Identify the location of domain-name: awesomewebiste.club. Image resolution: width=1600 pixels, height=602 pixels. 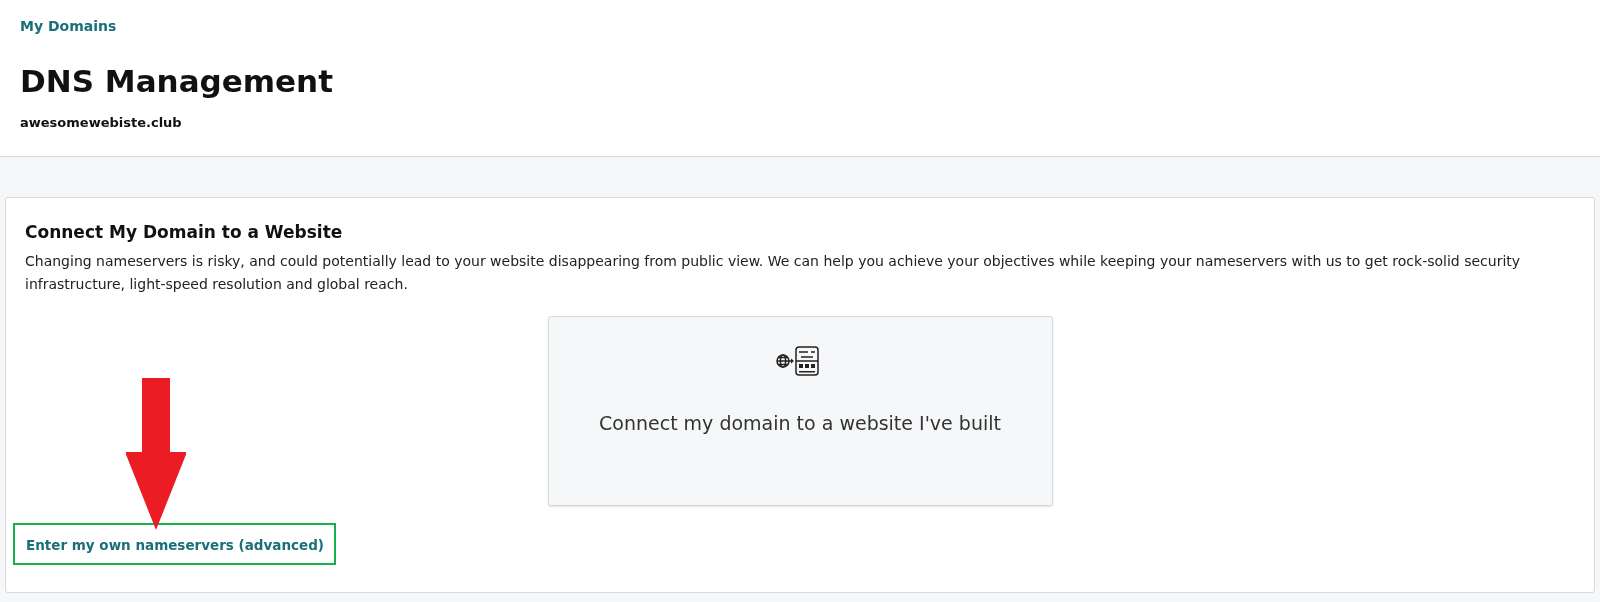
(101, 122).